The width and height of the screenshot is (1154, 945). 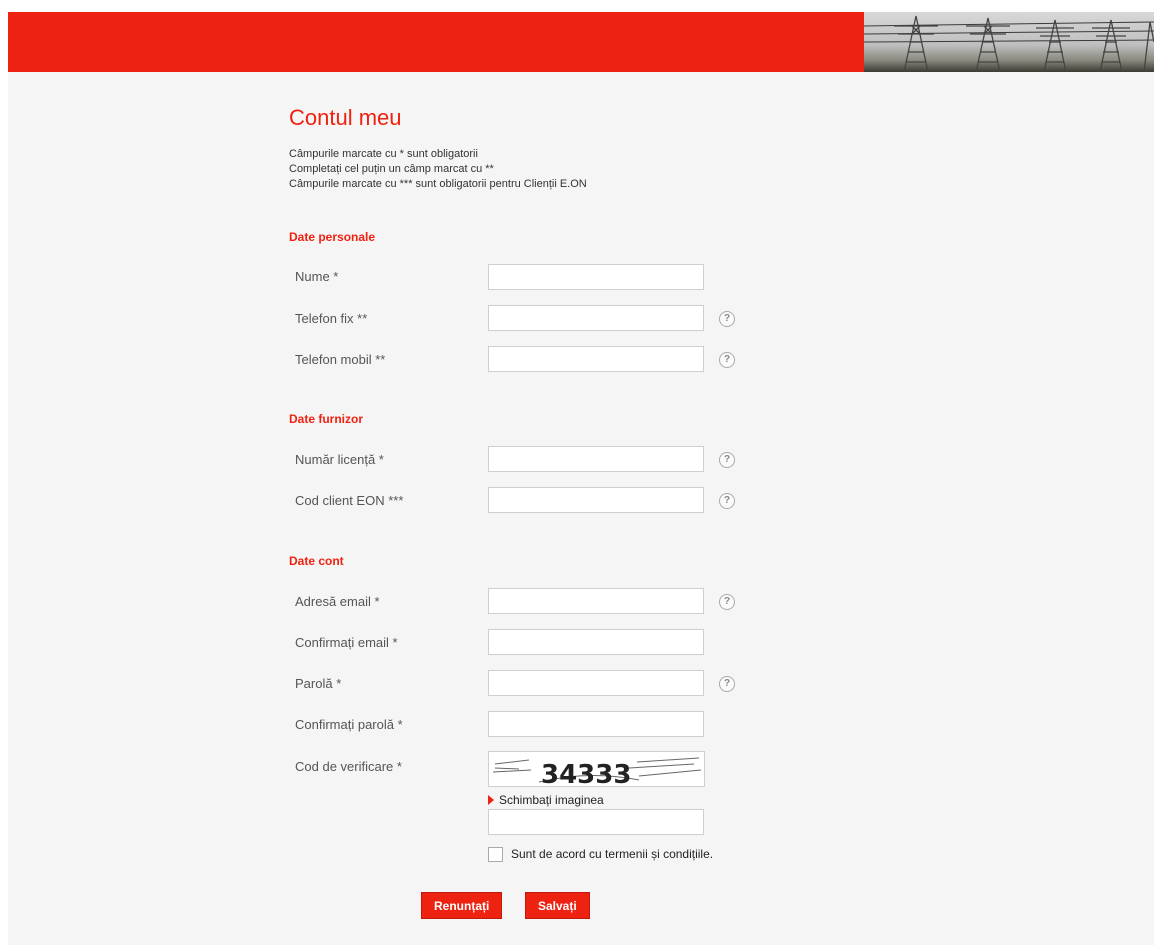 I want to click on change-image-link: Schimbați imaginea, so click(x=546, y=800).